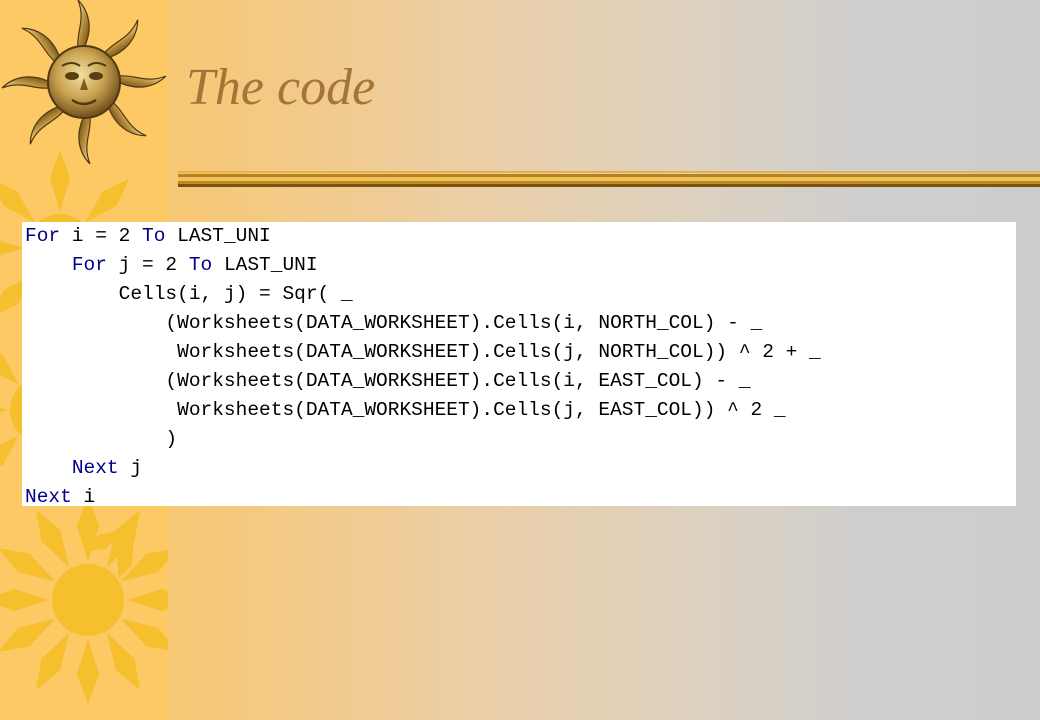 This screenshot has width=1040, height=720. I want to click on code-token: i, so click(83, 497).